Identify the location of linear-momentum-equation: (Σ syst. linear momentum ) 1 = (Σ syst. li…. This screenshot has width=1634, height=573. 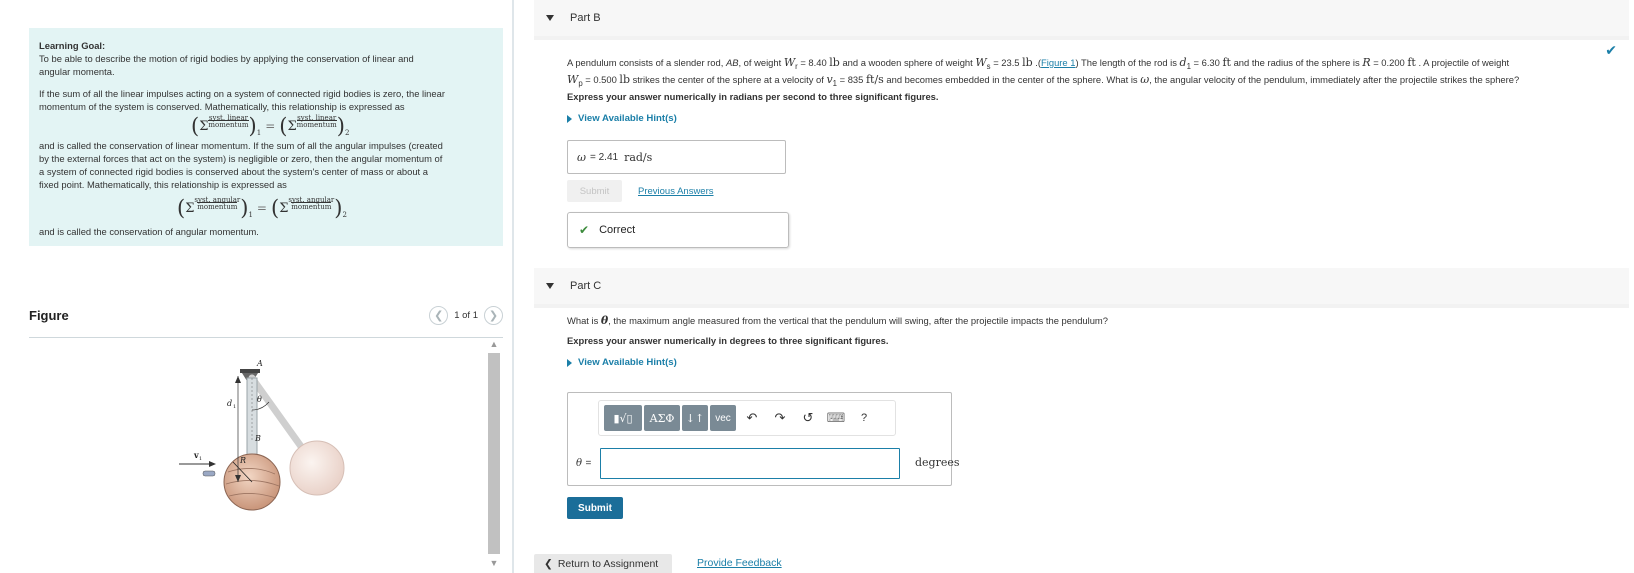
(270, 125).